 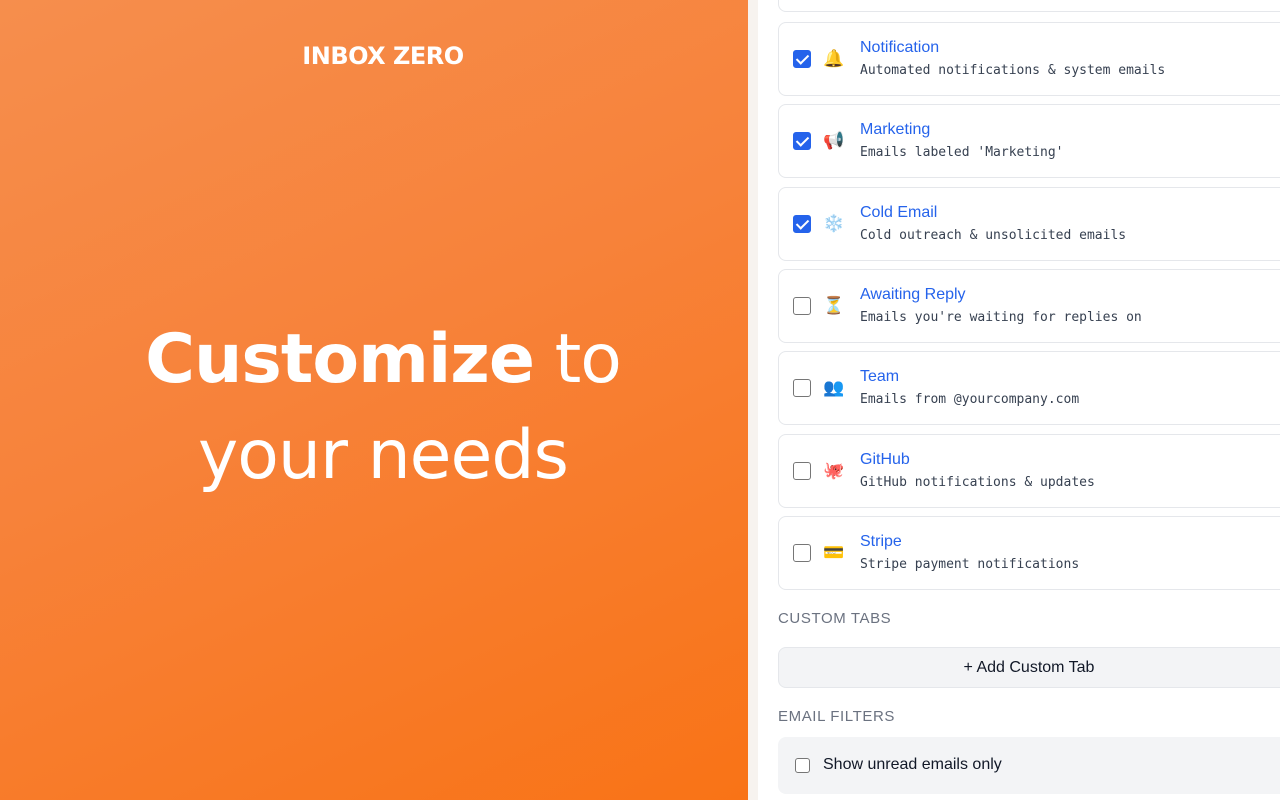 What do you see at coordinates (834, 141) in the screenshot?
I see `megaphone-icon: 📢` at bounding box center [834, 141].